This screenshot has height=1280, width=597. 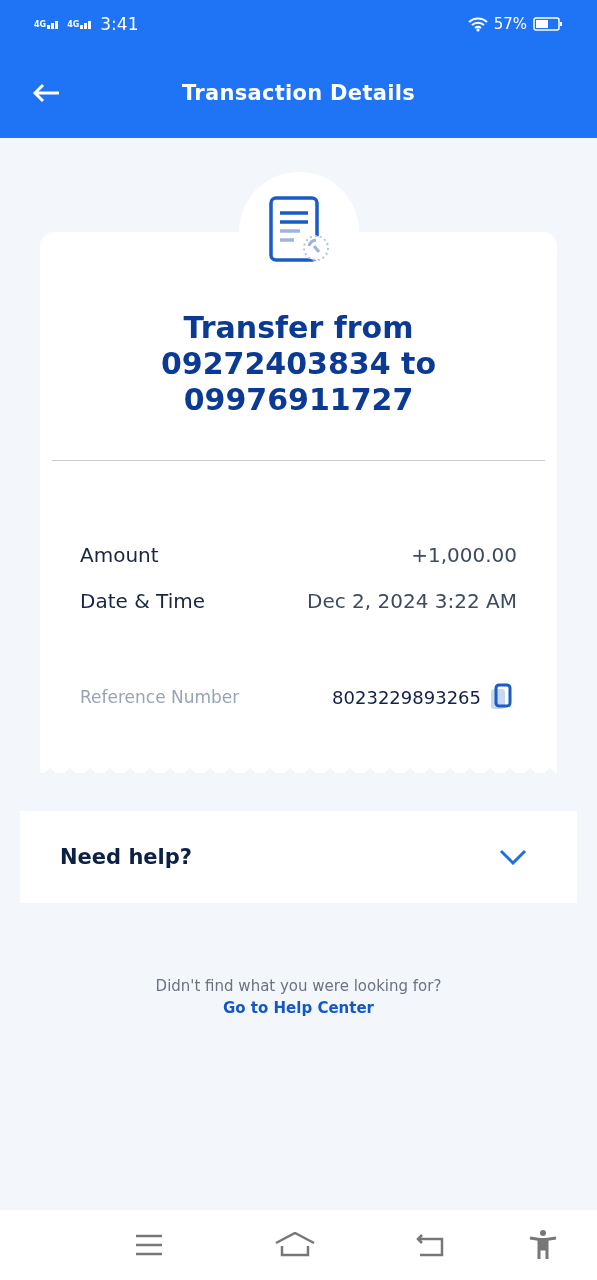 What do you see at coordinates (298, 986) in the screenshot?
I see `help-prompt: Didn't find what you were looking for?` at bounding box center [298, 986].